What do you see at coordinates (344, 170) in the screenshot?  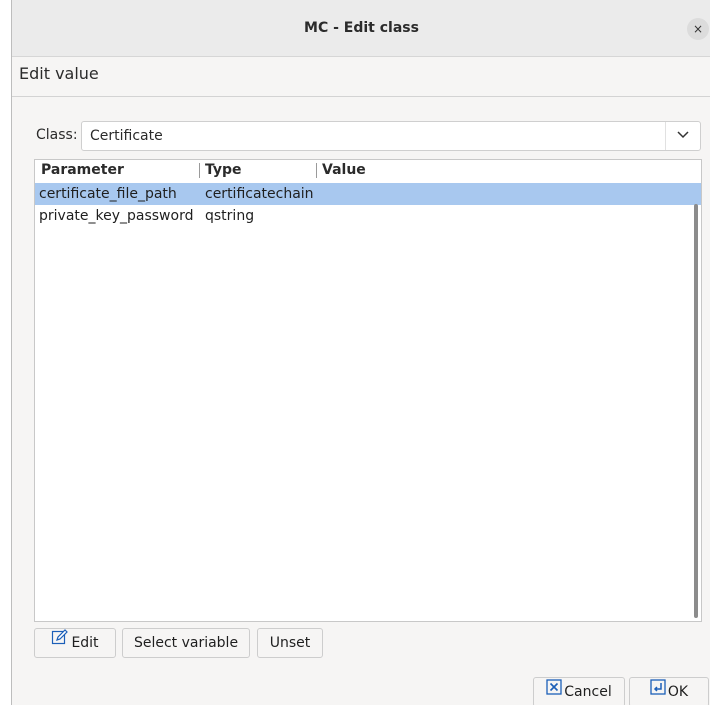 I see `column-header-value: Value` at bounding box center [344, 170].